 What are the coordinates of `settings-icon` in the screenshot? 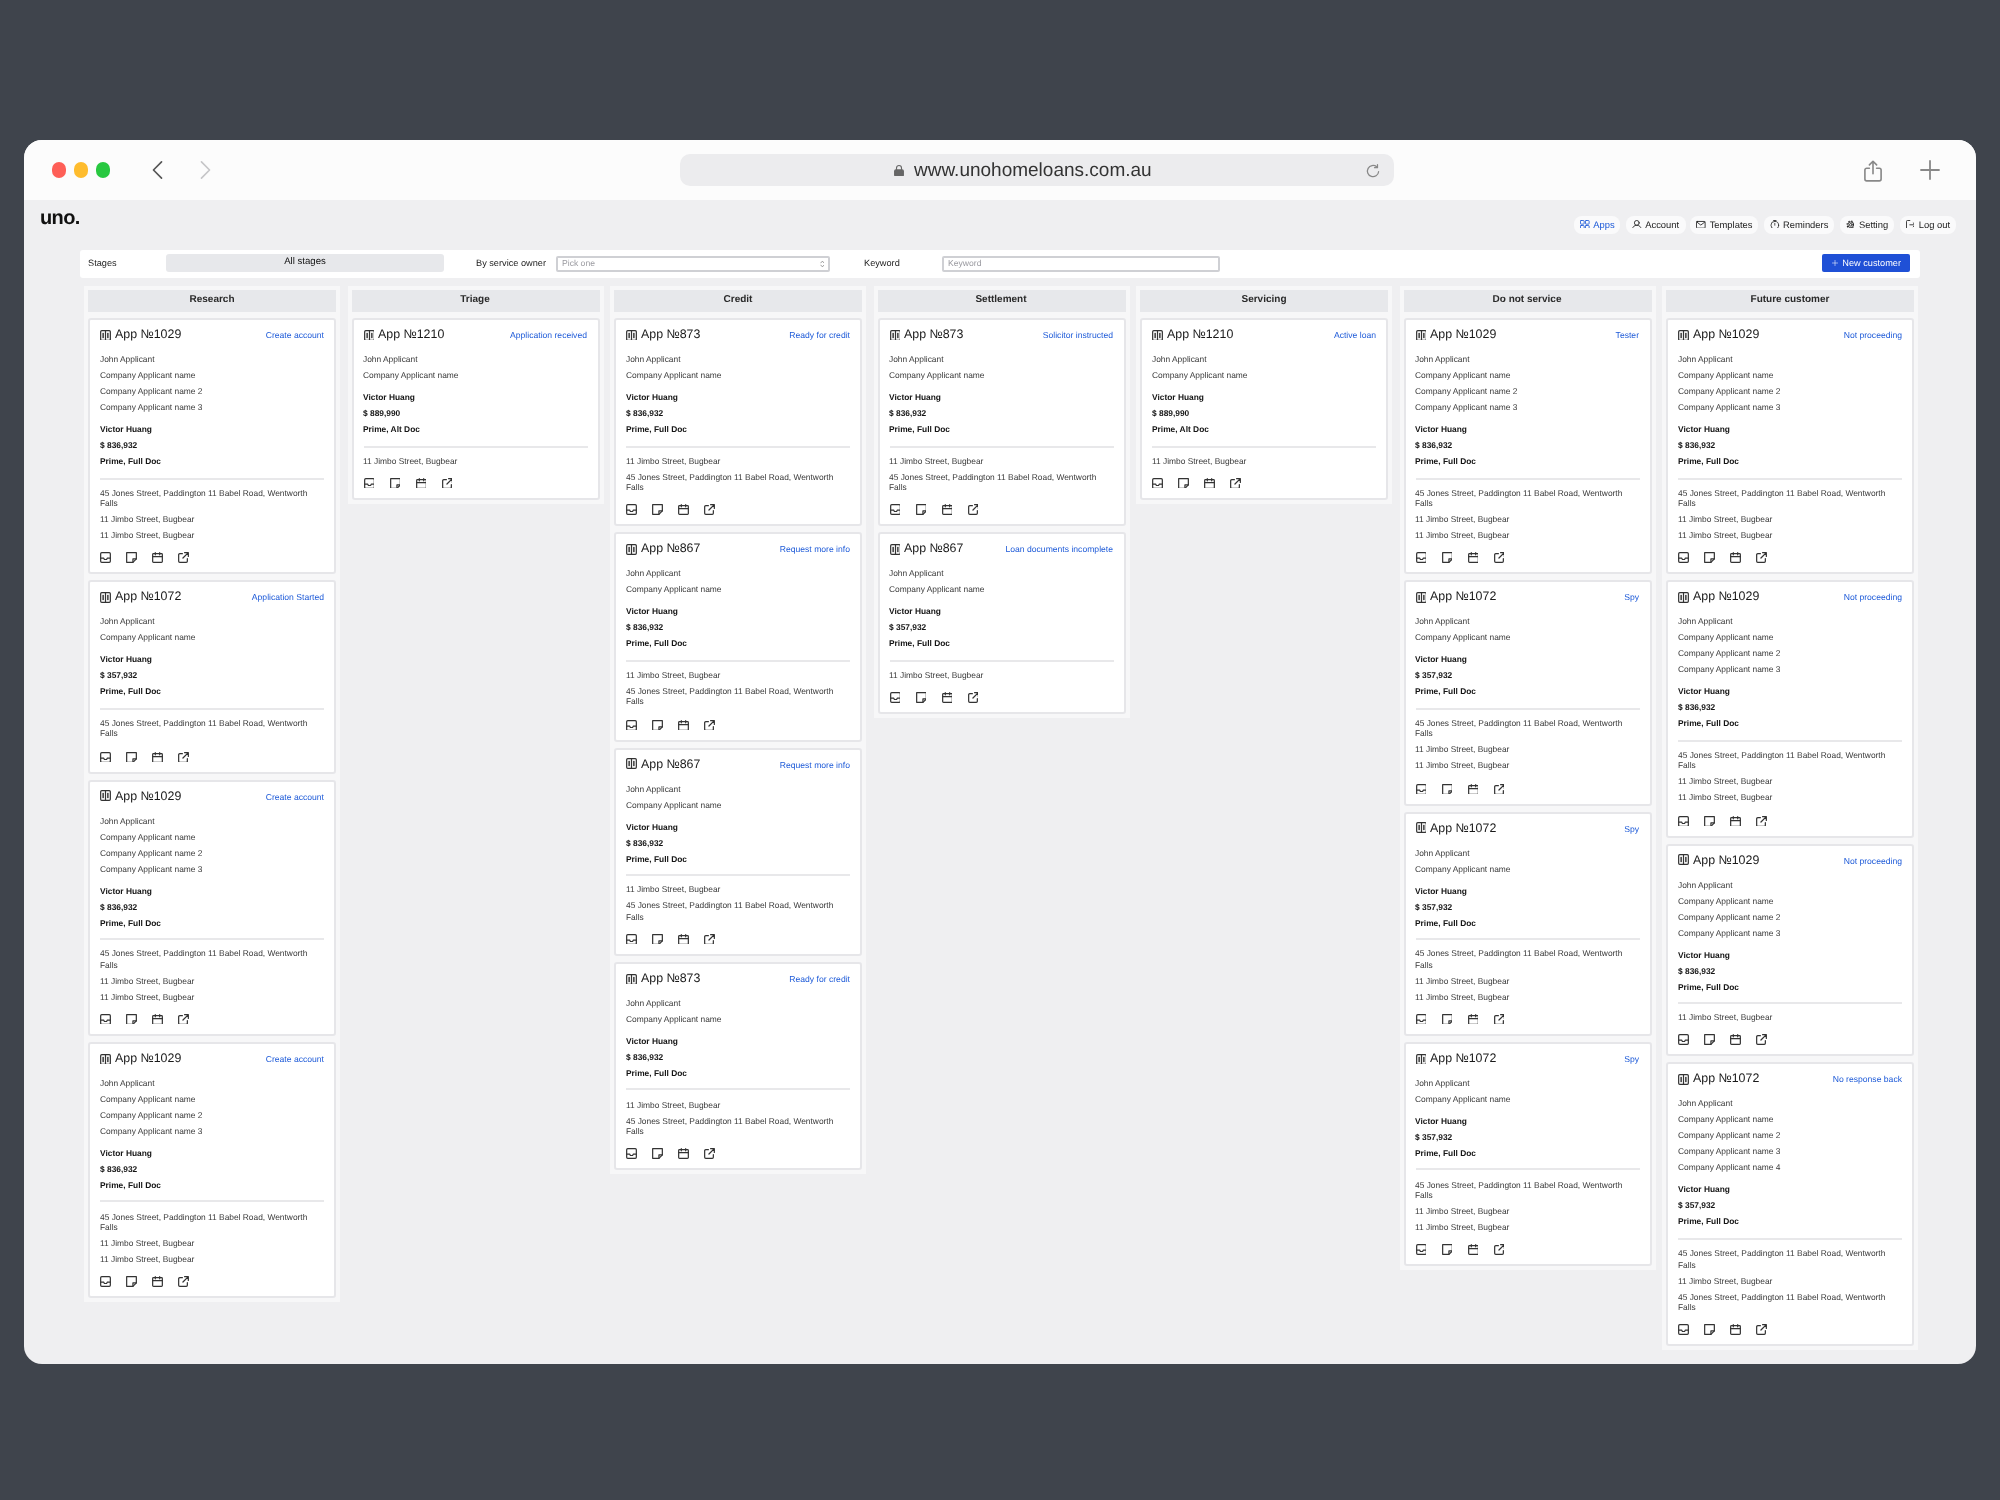 It's located at (1850, 224).